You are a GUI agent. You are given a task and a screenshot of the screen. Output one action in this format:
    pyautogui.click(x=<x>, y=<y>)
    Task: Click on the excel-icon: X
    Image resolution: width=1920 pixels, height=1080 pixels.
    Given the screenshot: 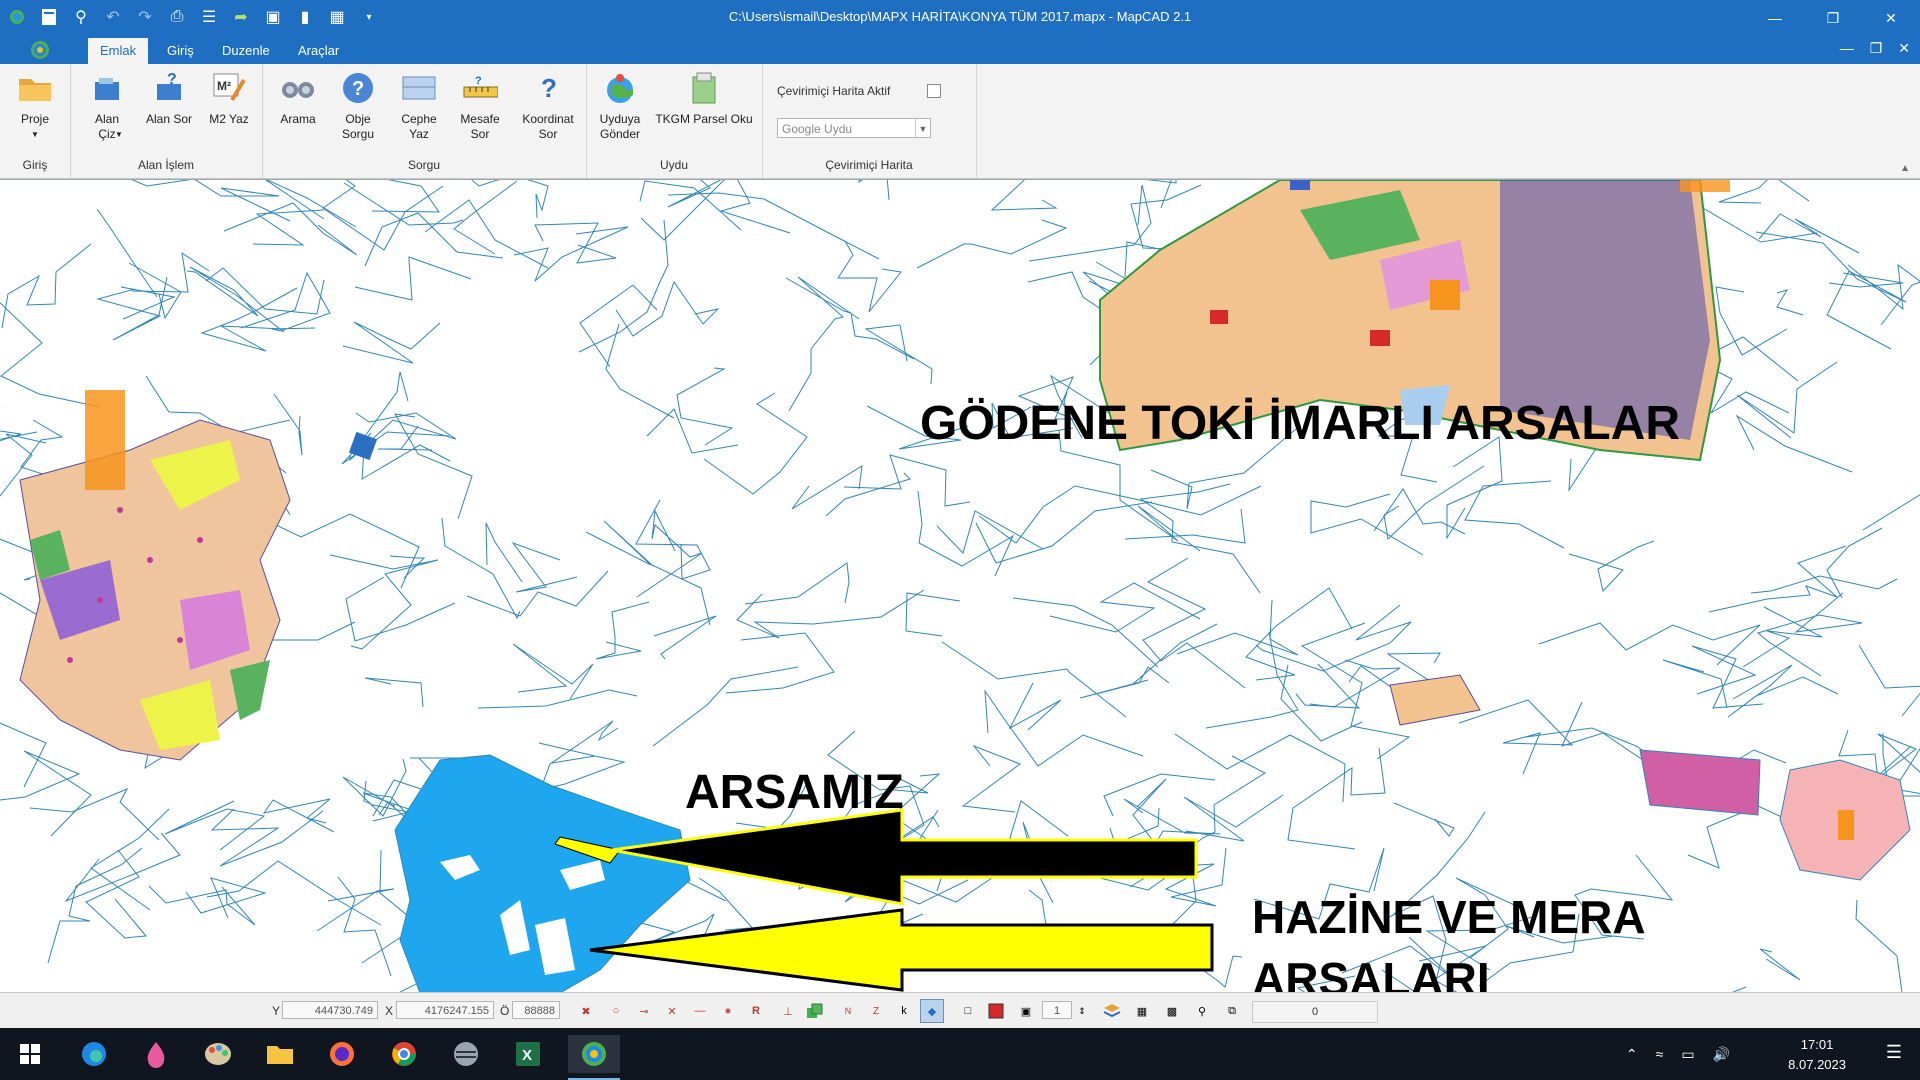 What is the action you would take?
    pyautogui.click(x=528, y=1054)
    